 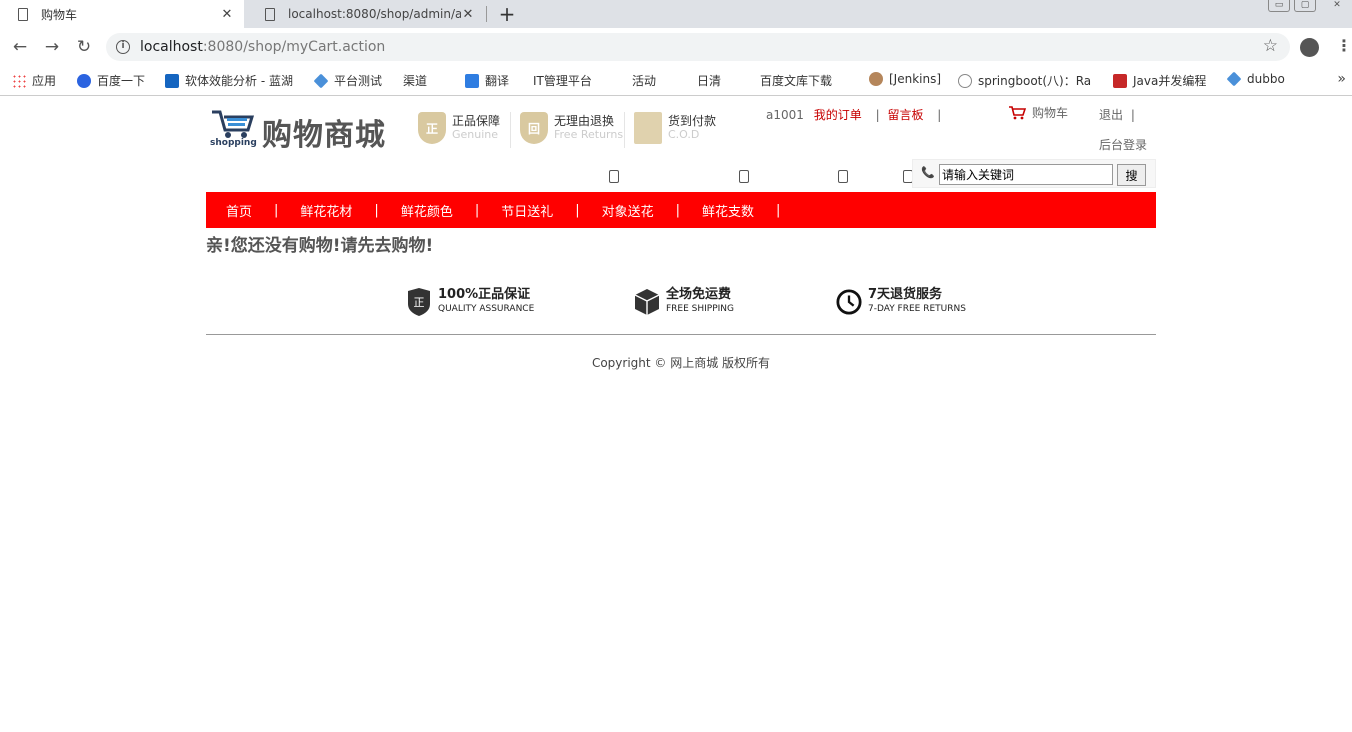 I want to click on bookmark-wenku: 百度文库下载, so click(x=868, y=127).